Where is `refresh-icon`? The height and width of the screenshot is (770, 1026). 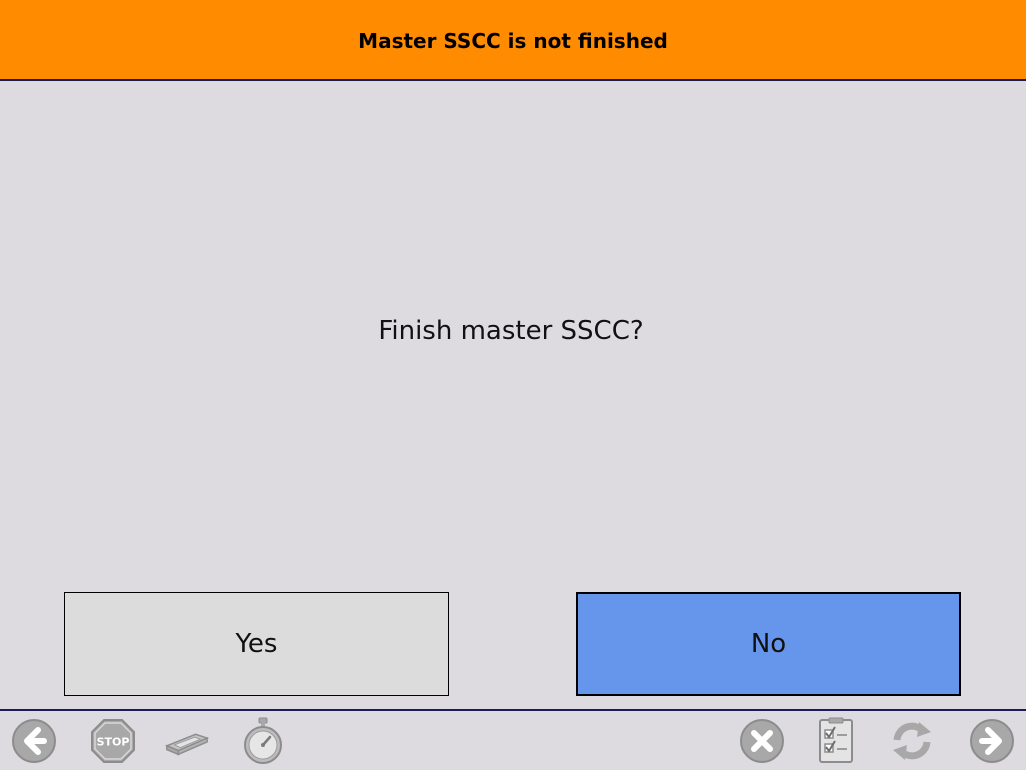
refresh-icon is located at coordinates (912, 741).